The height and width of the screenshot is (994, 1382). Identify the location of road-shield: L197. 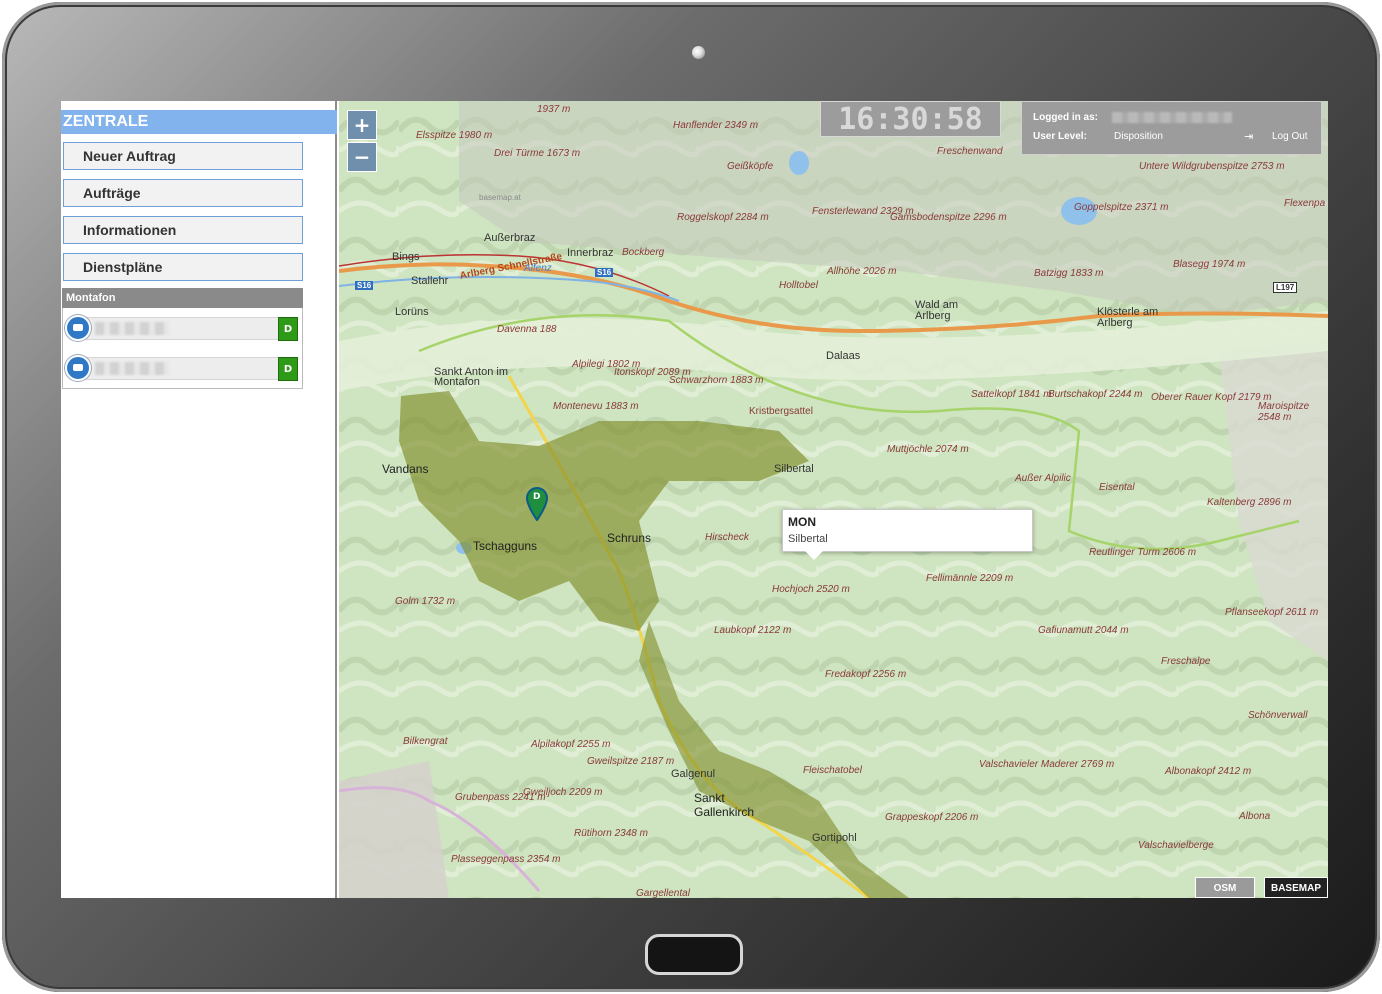
(1285, 287).